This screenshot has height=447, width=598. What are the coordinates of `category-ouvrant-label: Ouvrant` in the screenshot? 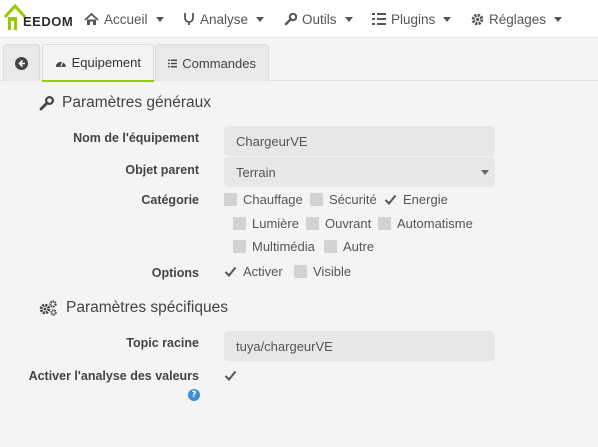 It's located at (348, 223).